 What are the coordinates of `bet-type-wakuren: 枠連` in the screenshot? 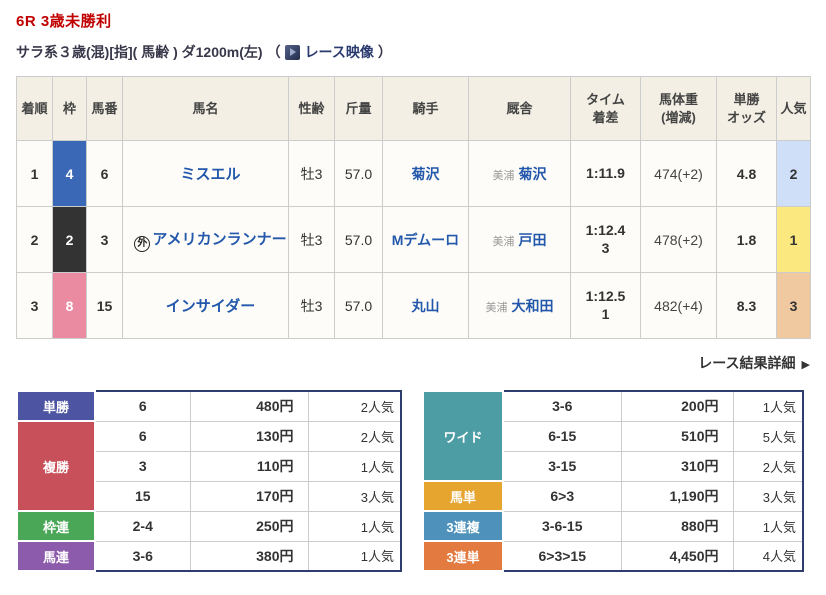 It's located at (56, 526).